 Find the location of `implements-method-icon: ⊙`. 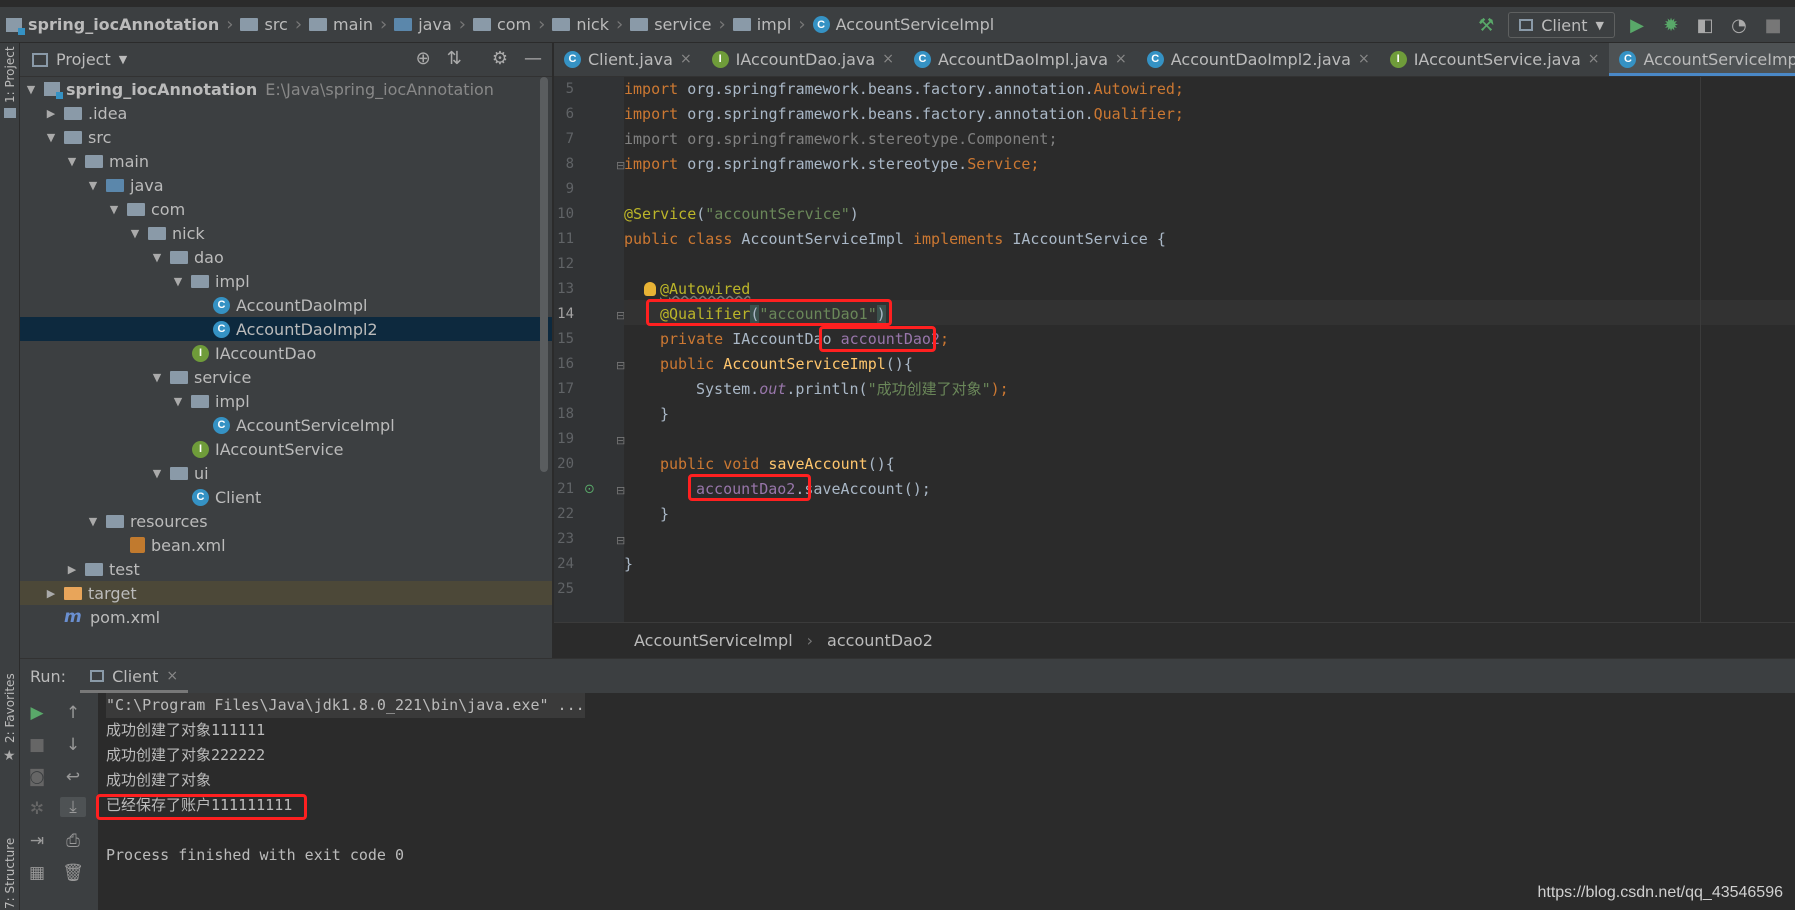

implements-method-icon: ⊙ is located at coordinates (589, 489).